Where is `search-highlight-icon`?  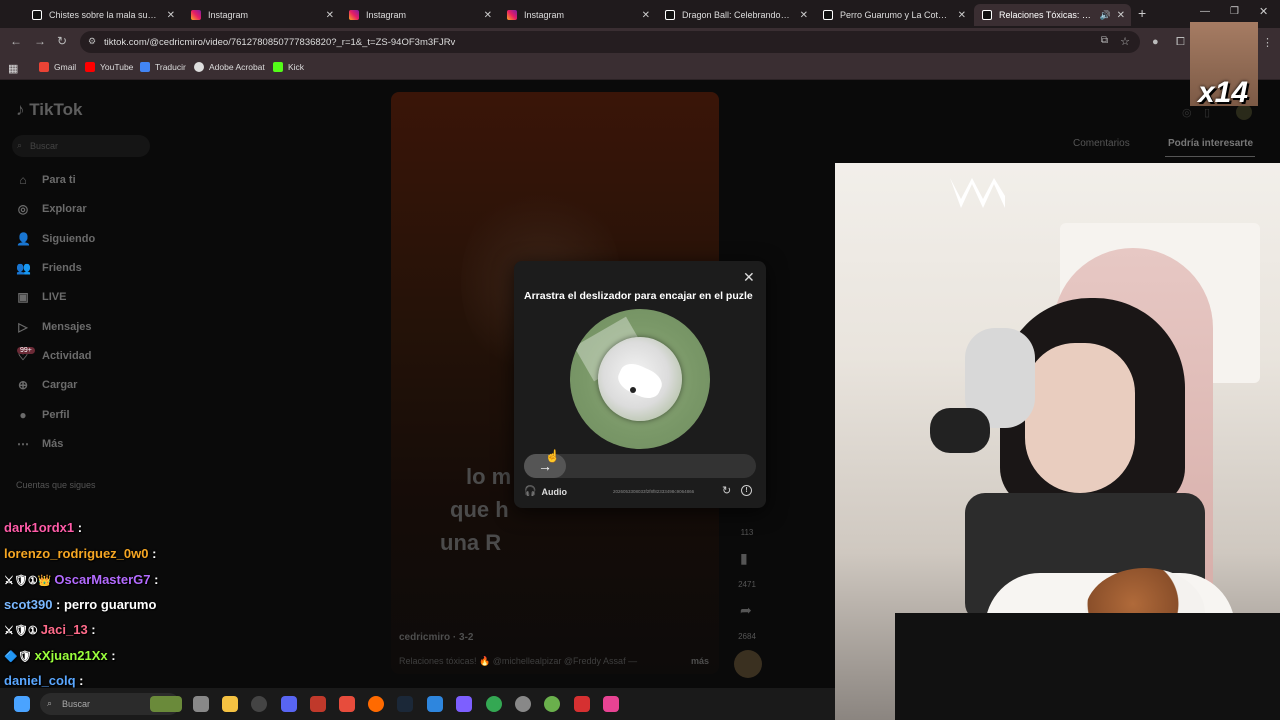 search-highlight-icon is located at coordinates (166, 704).